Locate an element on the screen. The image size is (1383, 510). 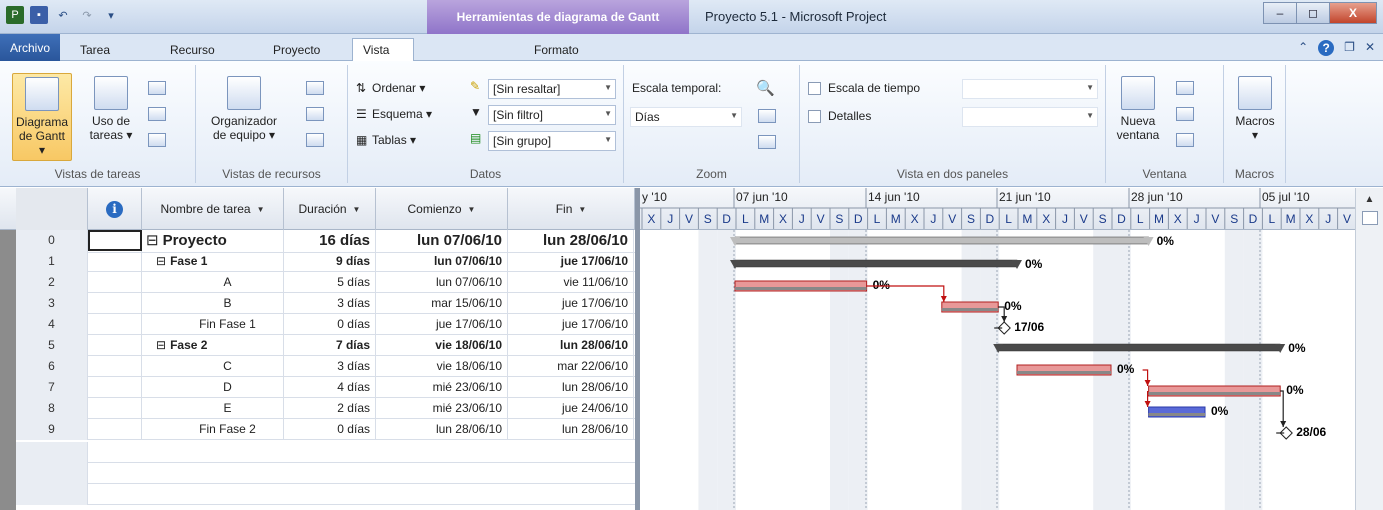
task-name-cell: Fin Fase 2 is located at coordinates (213, 429).